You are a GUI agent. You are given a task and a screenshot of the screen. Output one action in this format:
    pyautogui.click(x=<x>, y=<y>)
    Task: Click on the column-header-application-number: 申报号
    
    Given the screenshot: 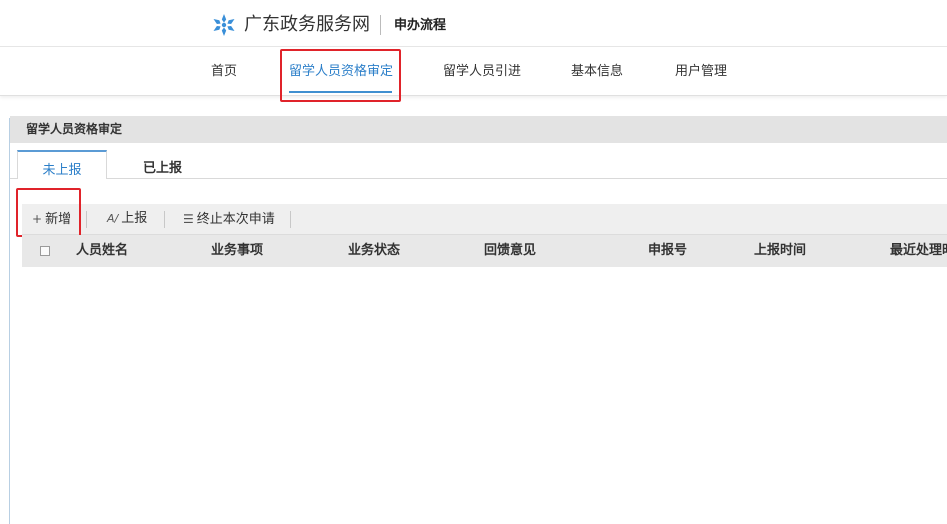 What is the action you would take?
    pyautogui.click(x=667, y=251)
    